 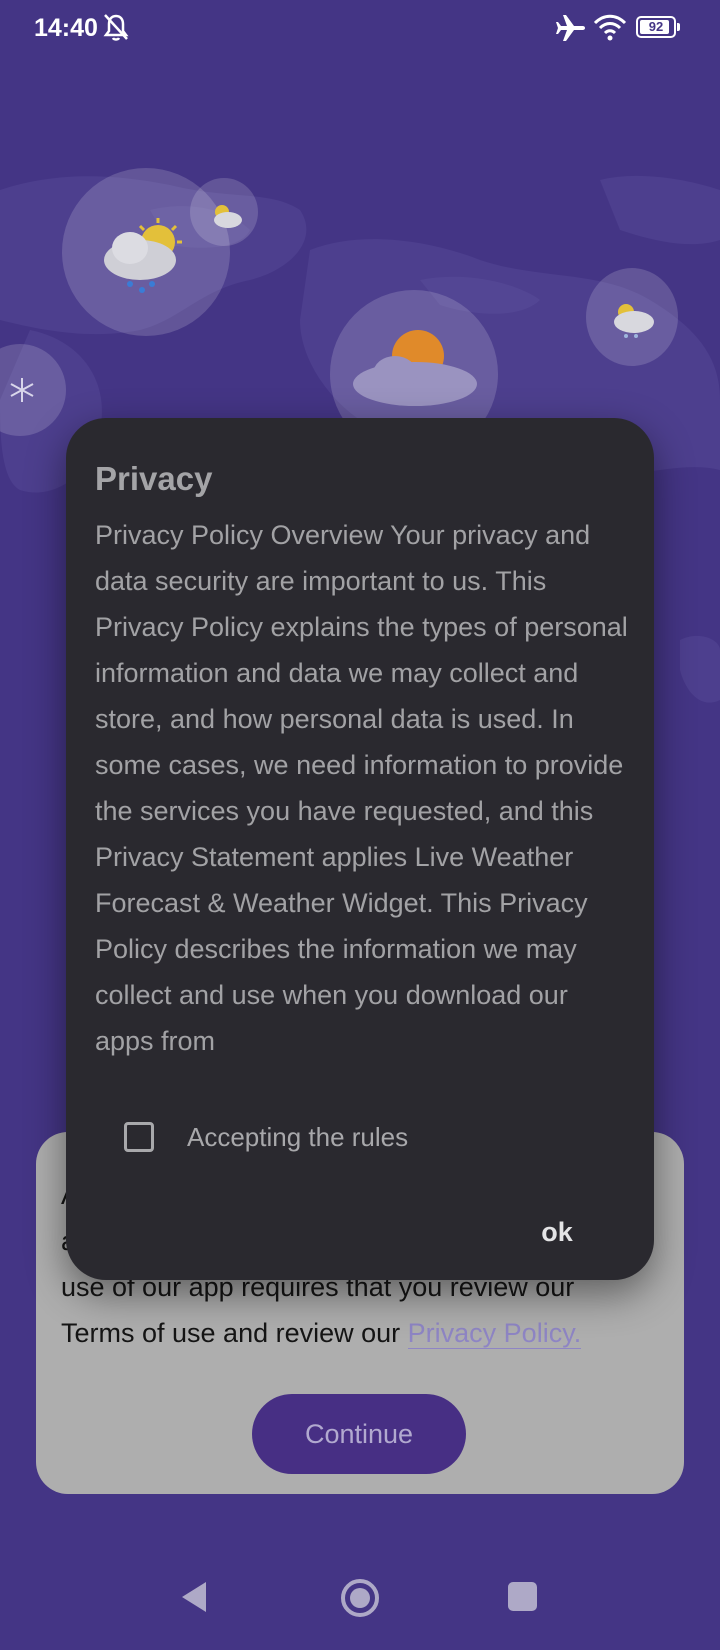 What do you see at coordinates (22, 390) in the screenshot?
I see `snowflake-icon` at bounding box center [22, 390].